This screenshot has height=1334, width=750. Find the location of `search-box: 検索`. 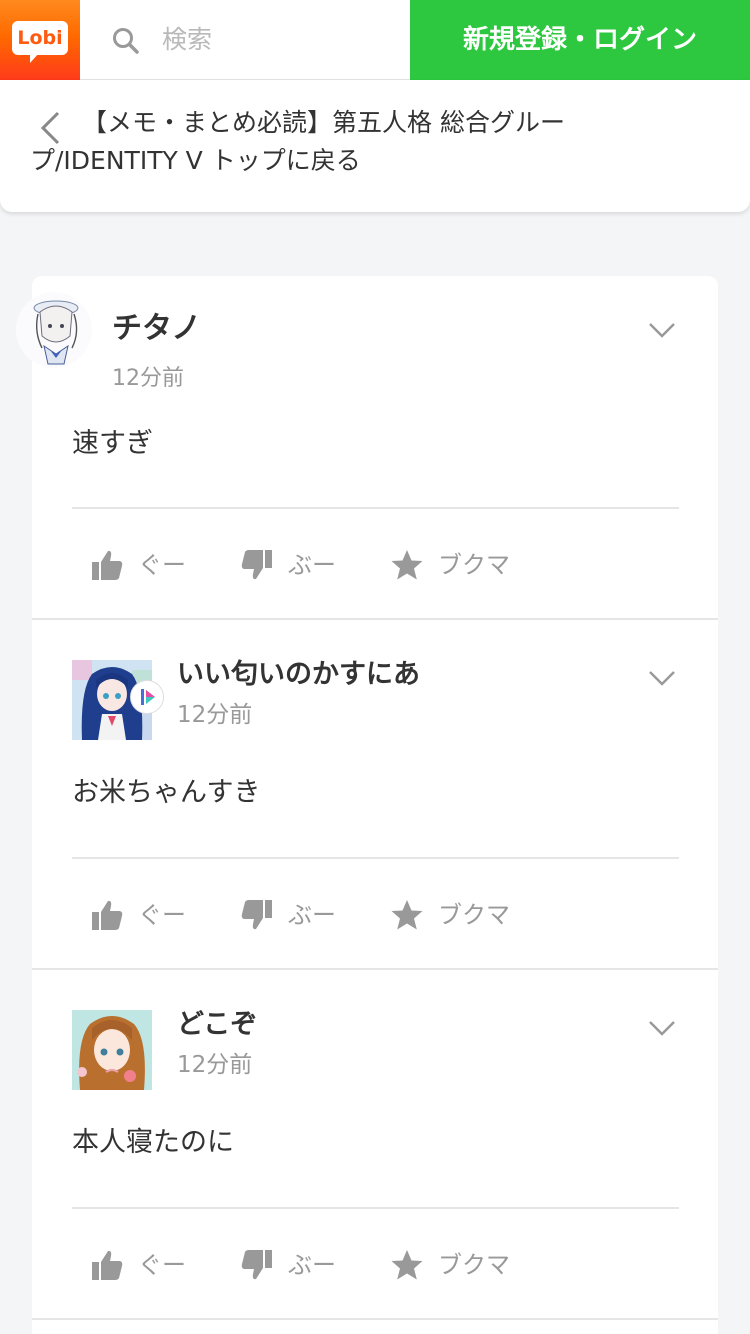

search-box: 検索 is located at coordinates (245, 40).